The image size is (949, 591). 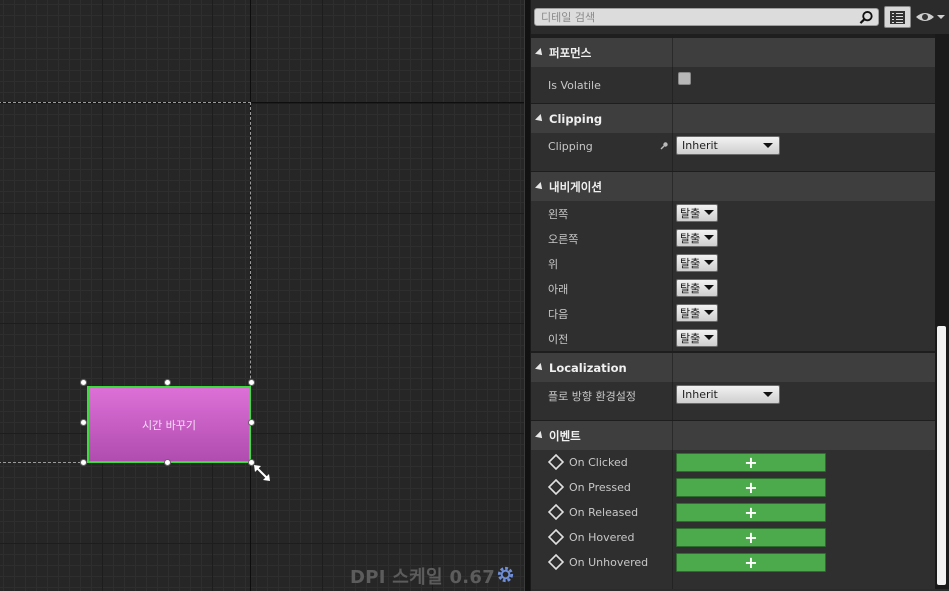 I want to click on nav-next-dropdown: 탈출, so click(x=697, y=313).